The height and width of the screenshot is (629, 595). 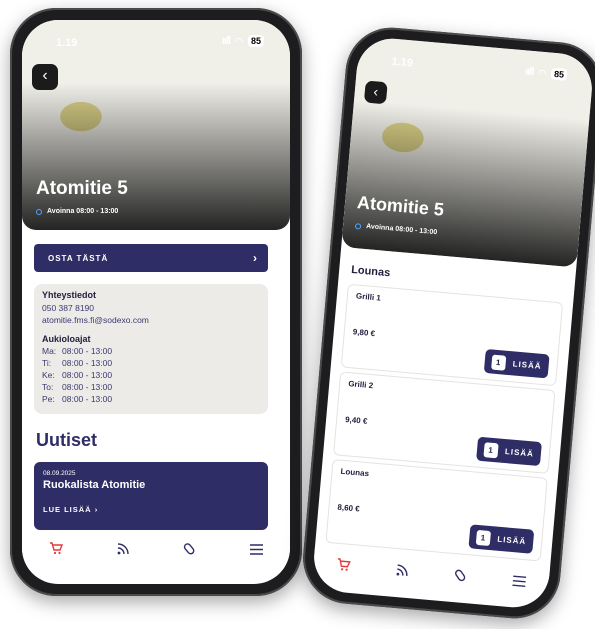 What do you see at coordinates (364, 333) in the screenshot?
I see `menu-item-price: 9,80 €` at bounding box center [364, 333].